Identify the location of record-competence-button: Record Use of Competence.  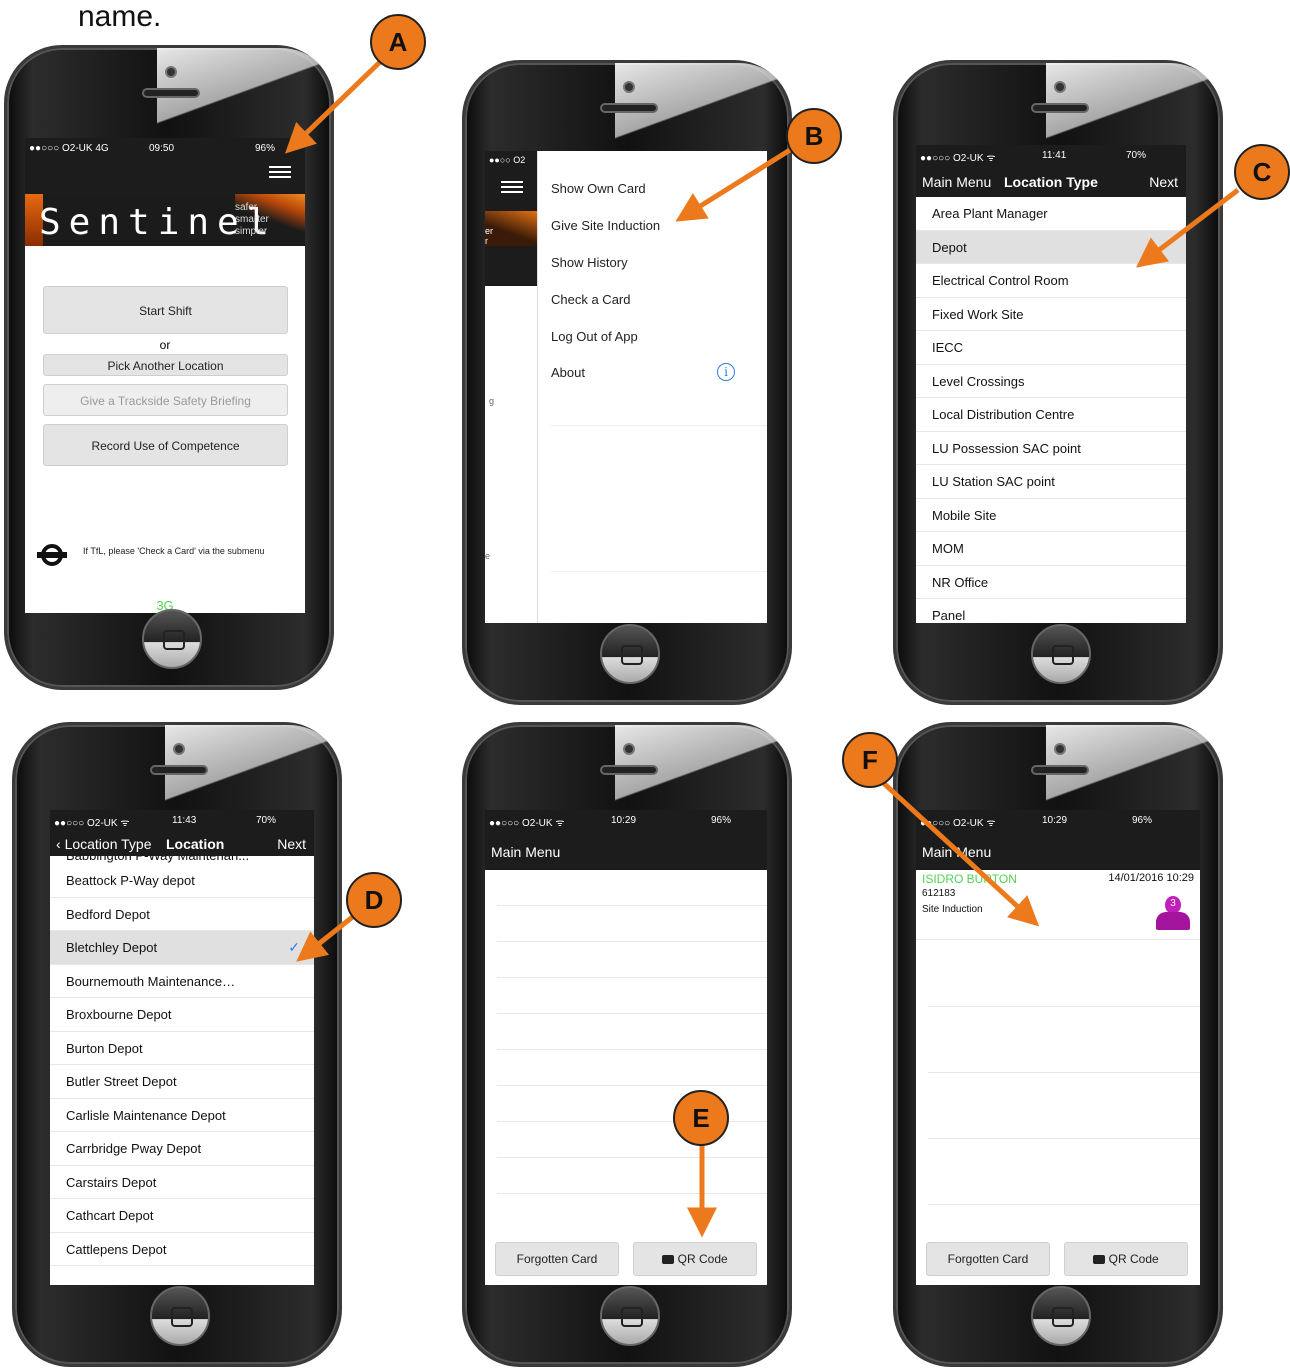
(165, 445).